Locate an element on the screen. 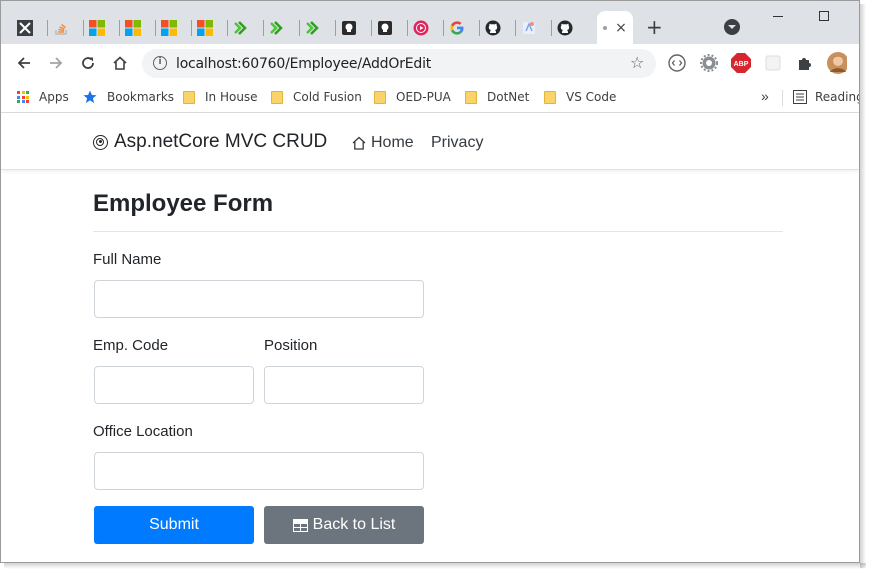  house-icon is located at coordinates (359, 143).